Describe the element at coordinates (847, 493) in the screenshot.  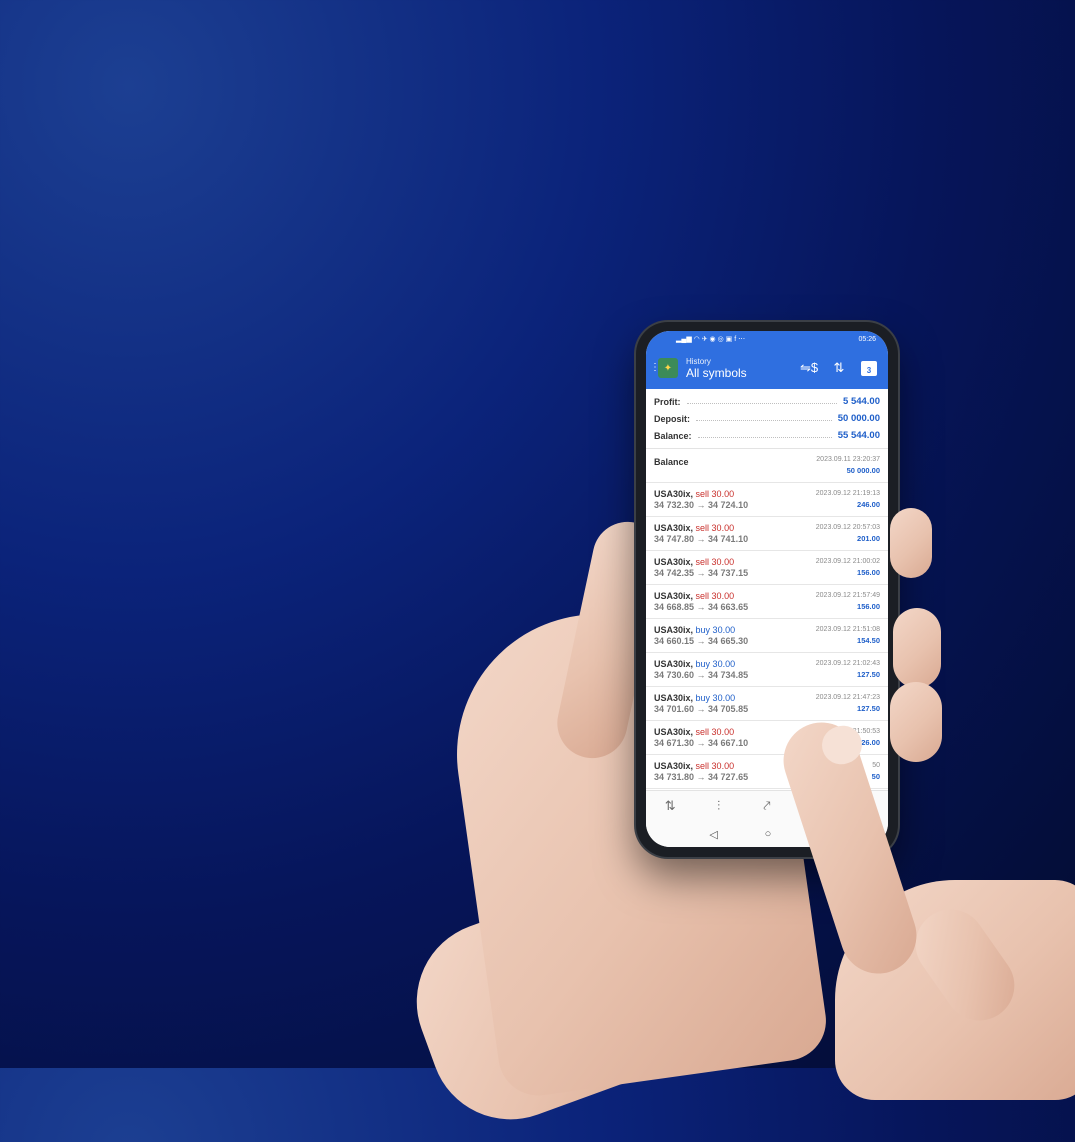
I see `deal-time: 2023.09.12 21:19:13` at that location.